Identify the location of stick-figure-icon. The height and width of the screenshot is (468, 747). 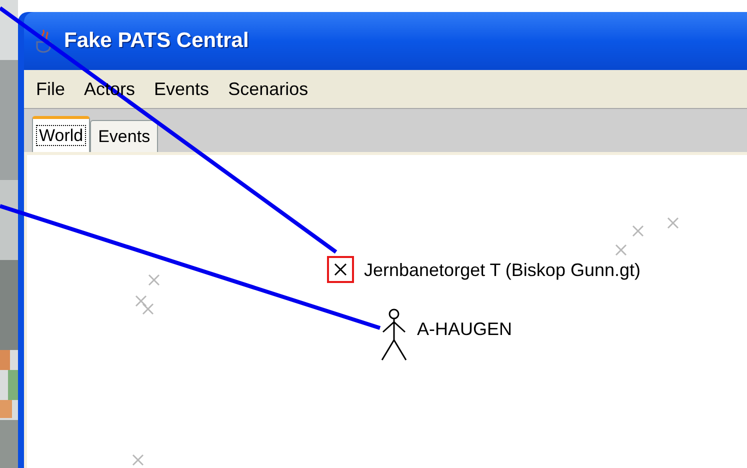
(394, 334).